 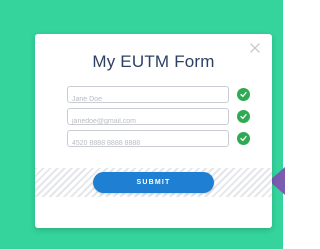 What do you see at coordinates (147, 99) in the screenshot?
I see `name-field` at bounding box center [147, 99].